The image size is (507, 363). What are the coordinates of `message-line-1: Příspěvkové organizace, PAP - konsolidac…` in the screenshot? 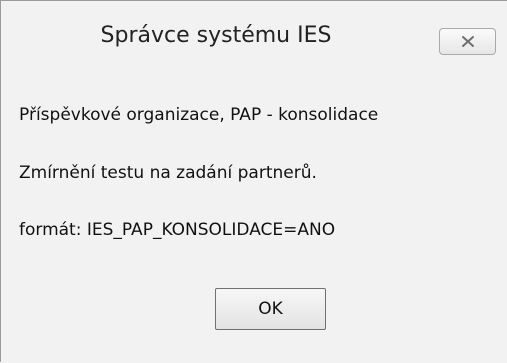 It's located at (199, 115).